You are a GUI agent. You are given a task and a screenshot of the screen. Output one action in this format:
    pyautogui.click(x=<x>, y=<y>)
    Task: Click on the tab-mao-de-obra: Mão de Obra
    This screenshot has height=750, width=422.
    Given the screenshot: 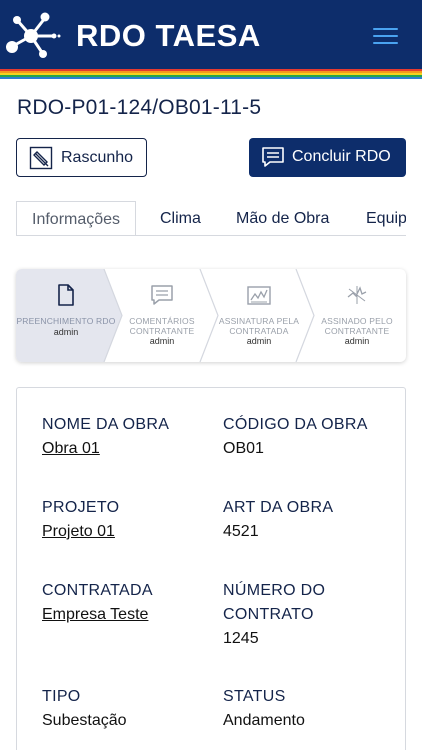 What is the action you would take?
    pyautogui.click(x=282, y=218)
    